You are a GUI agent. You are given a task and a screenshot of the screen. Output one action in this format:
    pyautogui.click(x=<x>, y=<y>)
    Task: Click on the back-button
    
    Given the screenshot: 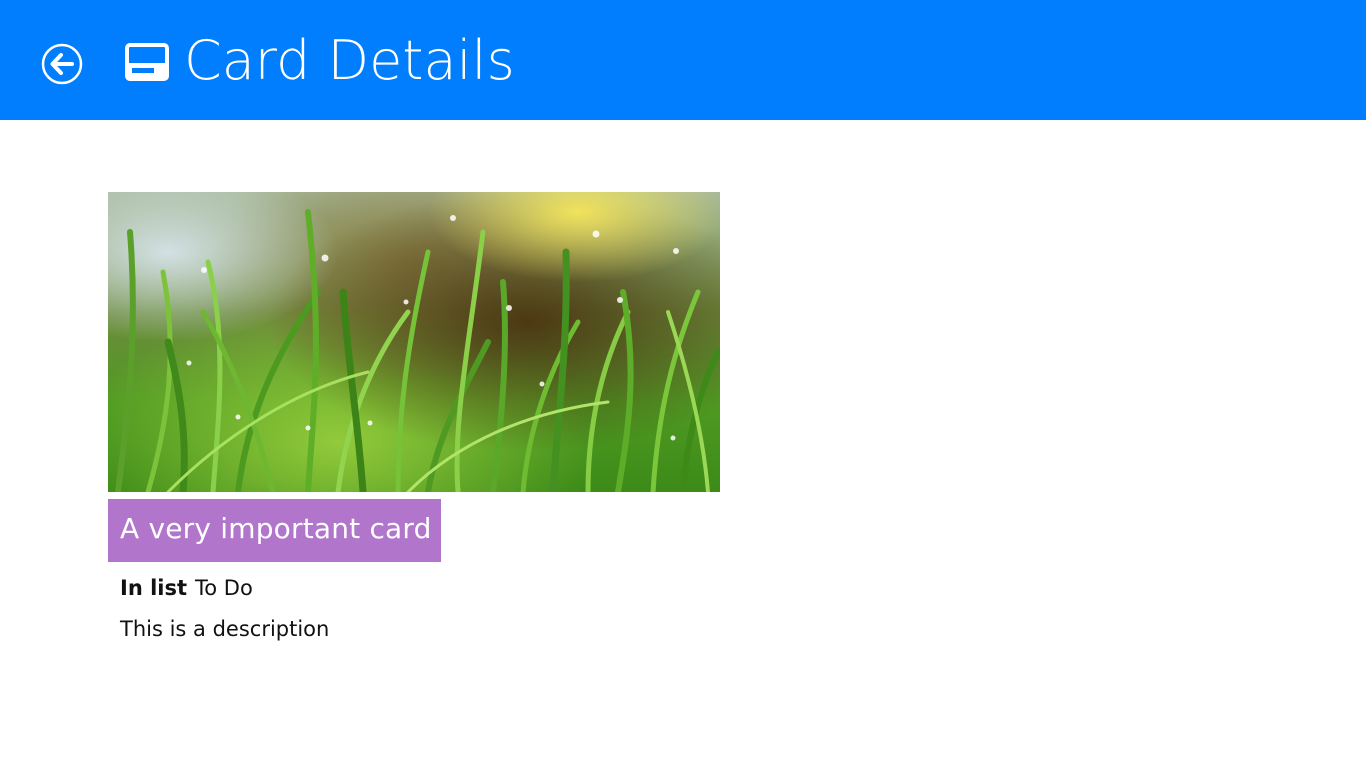 What is the action you would take?
    pyautogui.click(x=62, y=64)
    